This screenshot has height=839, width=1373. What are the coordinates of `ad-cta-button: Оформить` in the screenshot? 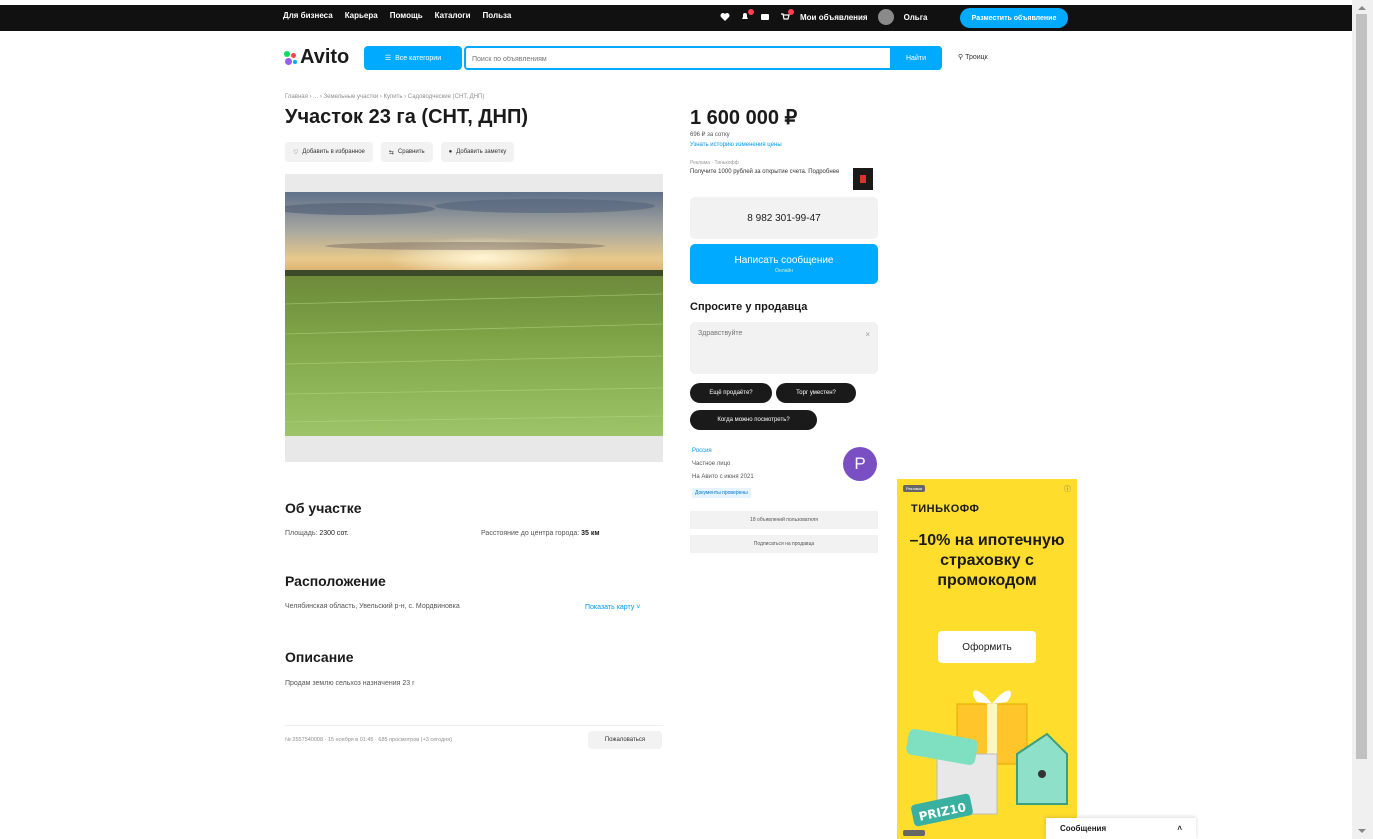 It's located at (987, 647).